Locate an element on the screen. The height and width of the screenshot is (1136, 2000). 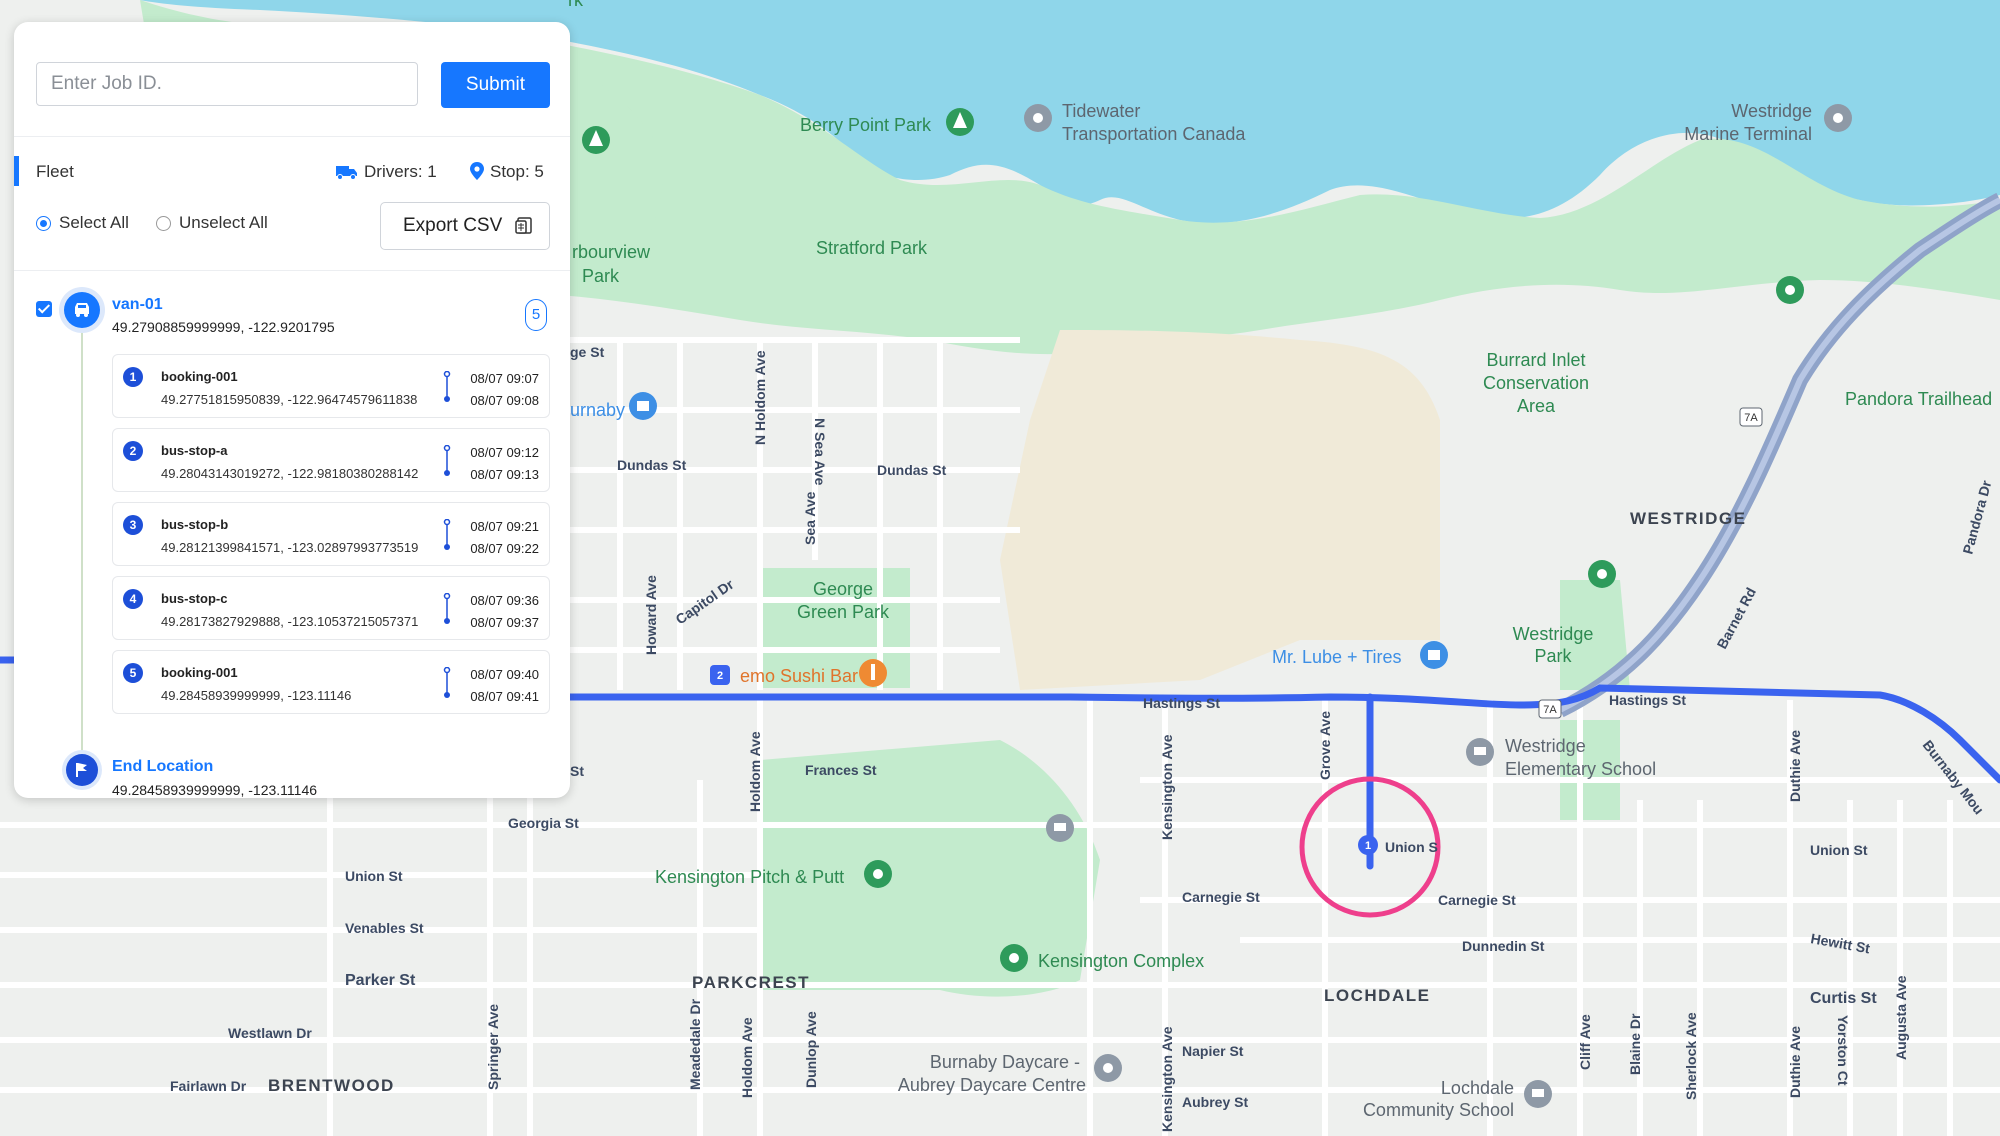
poi-urnaby: urnaby is located at coordinates (597, 410).